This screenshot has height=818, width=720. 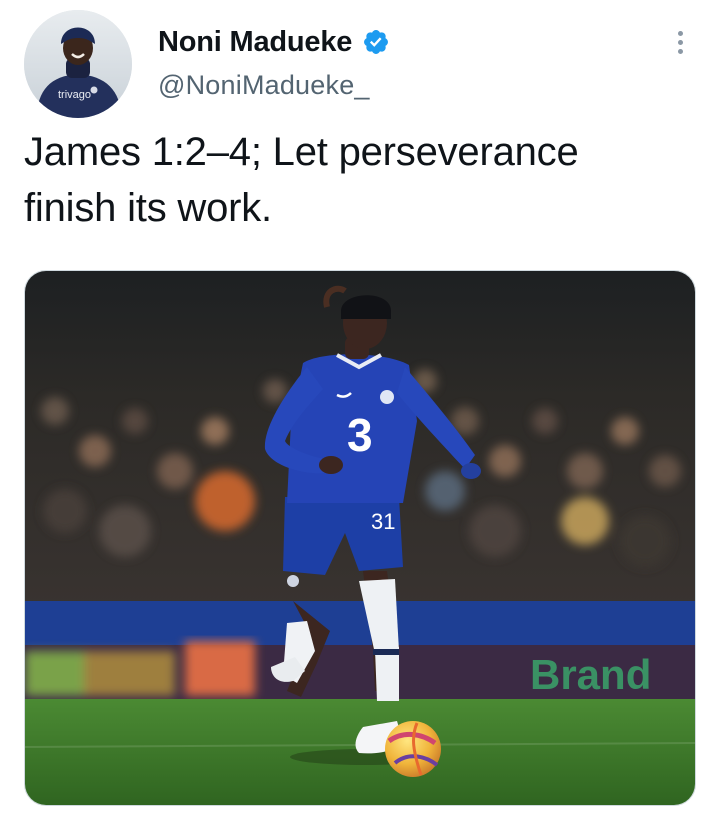 I want to click on verified-badge-icon, so click(x=376, y=42).